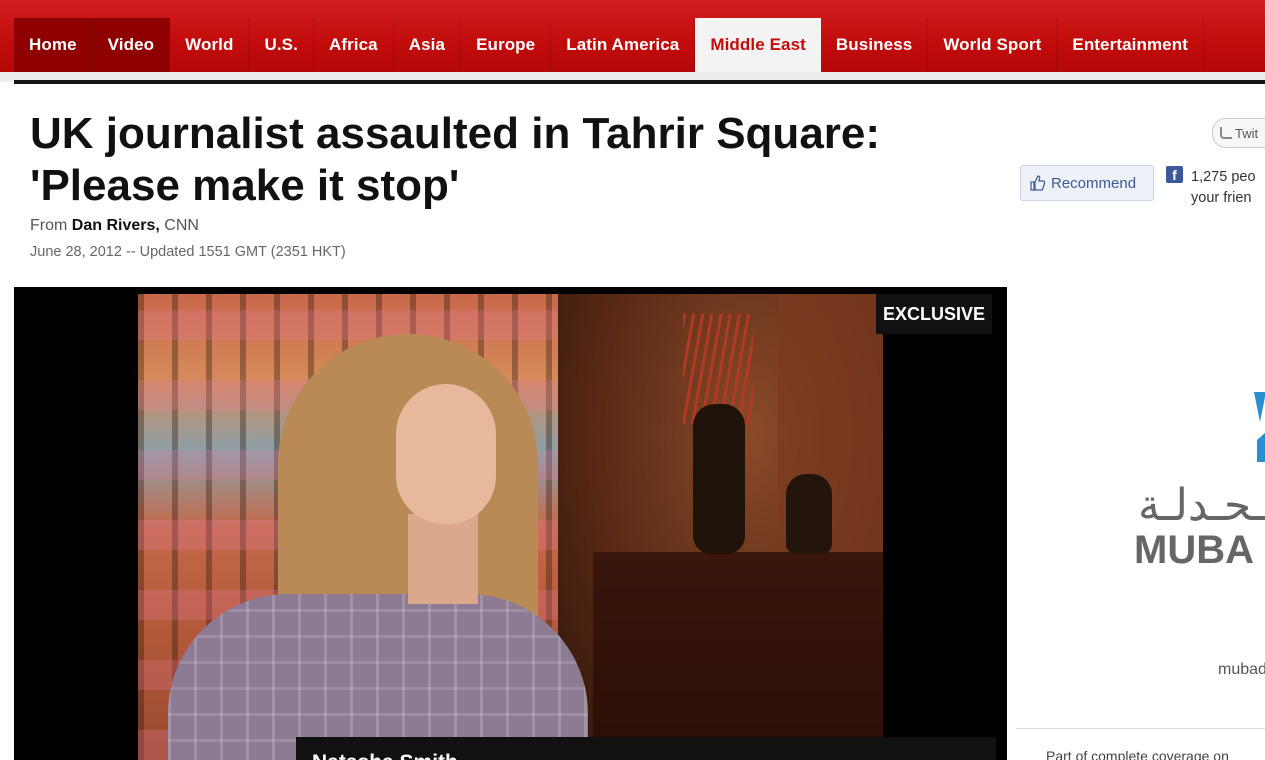  I want to click on ad-url: mubad, so click(1241, 670).